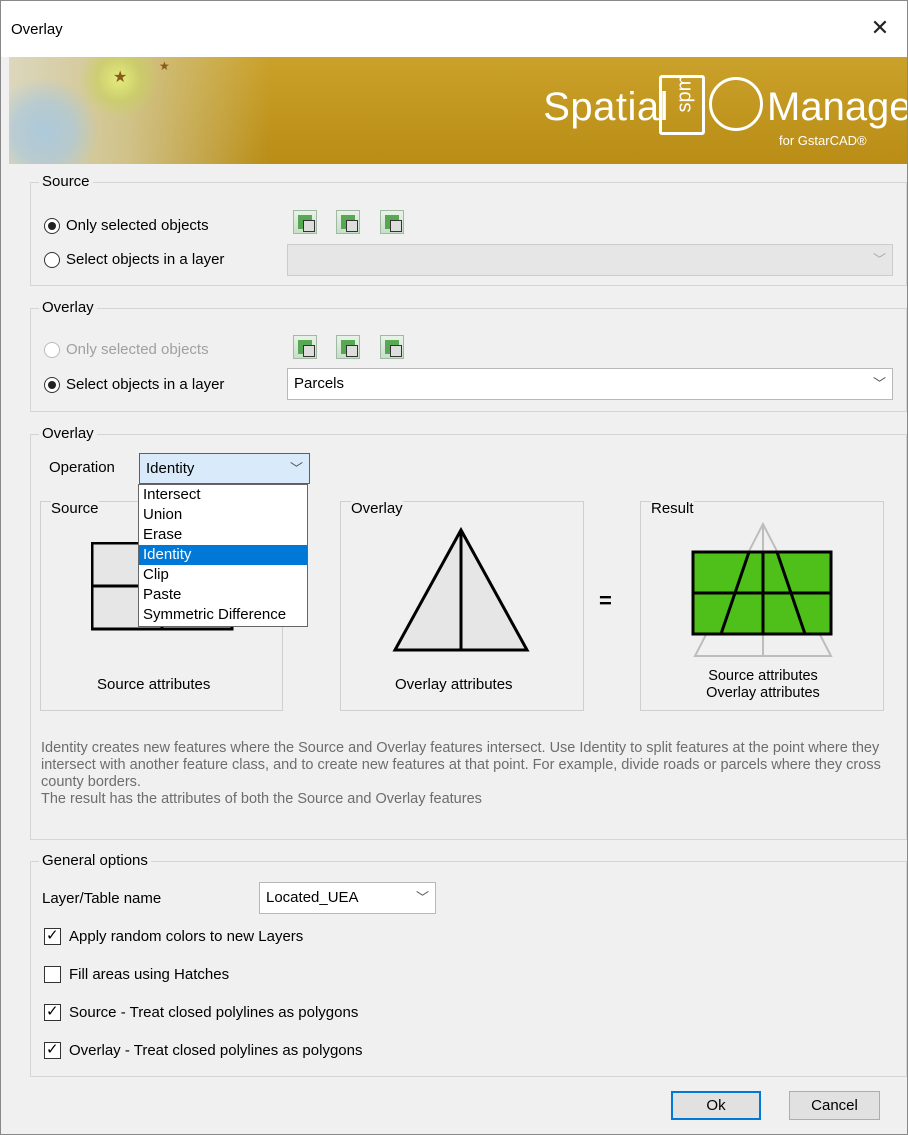 The width and height of the screenshot is (908, 1135). I want to click on overlay-panel-title: Overlay, so click(377, 508).